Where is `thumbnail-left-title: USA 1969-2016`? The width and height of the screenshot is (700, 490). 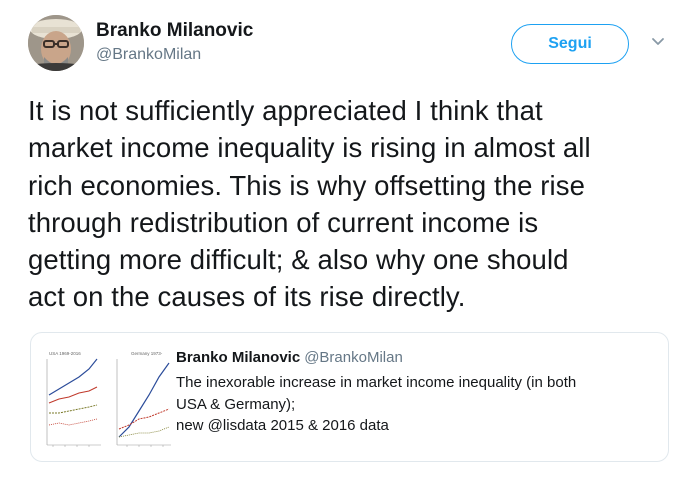
thumbnail-left-title: USA 1969-2016 is located at coordinates (65, 353).